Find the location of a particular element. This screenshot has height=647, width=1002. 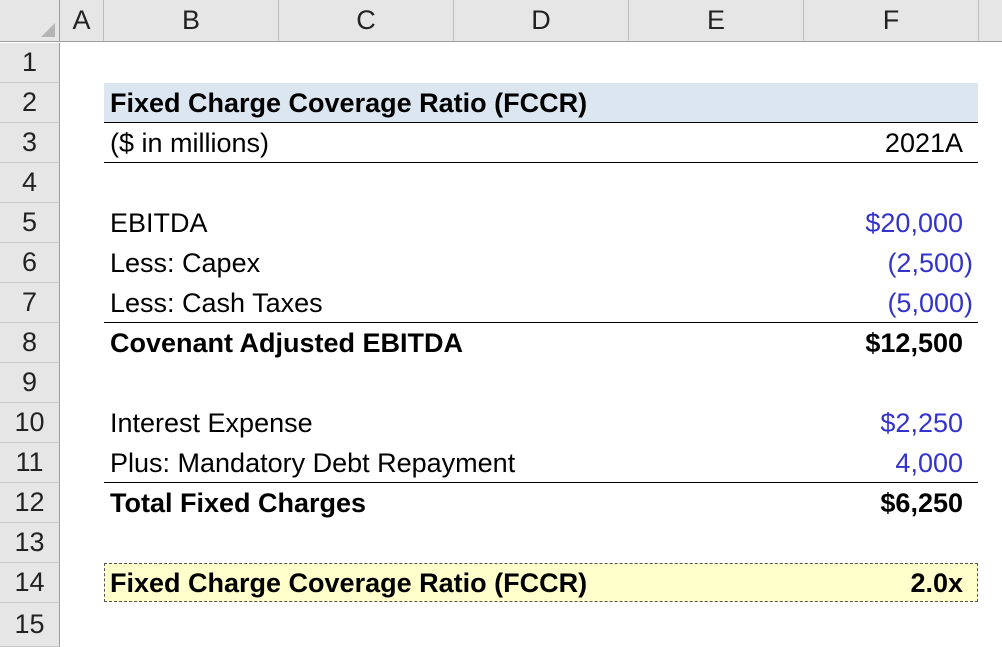

select-all-triangle-icon is located at coordinates (48, 30).